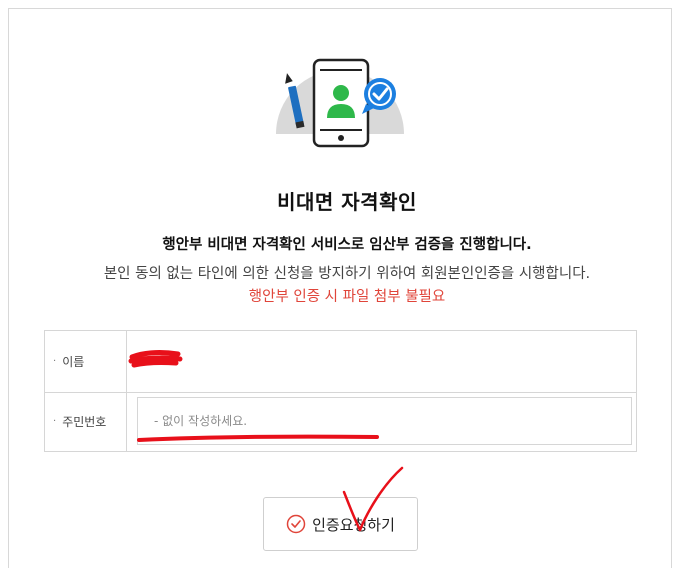 The height and width of the screenshot is (568, 694). What do you see at coordinates (296, 524) in the screenshot?
I see `check-circle-icon` at bounding box center [296, 524].